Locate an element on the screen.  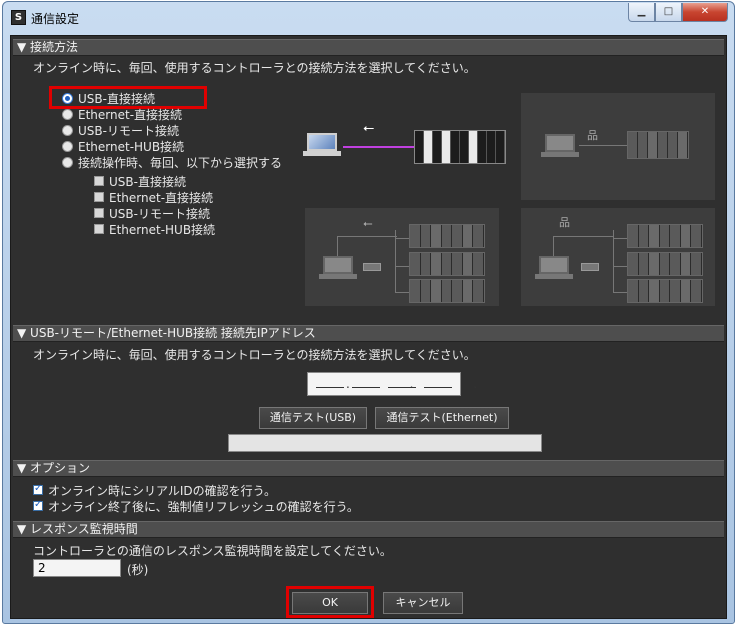
timeout-input: 2 is located at coordinates (77, 568).